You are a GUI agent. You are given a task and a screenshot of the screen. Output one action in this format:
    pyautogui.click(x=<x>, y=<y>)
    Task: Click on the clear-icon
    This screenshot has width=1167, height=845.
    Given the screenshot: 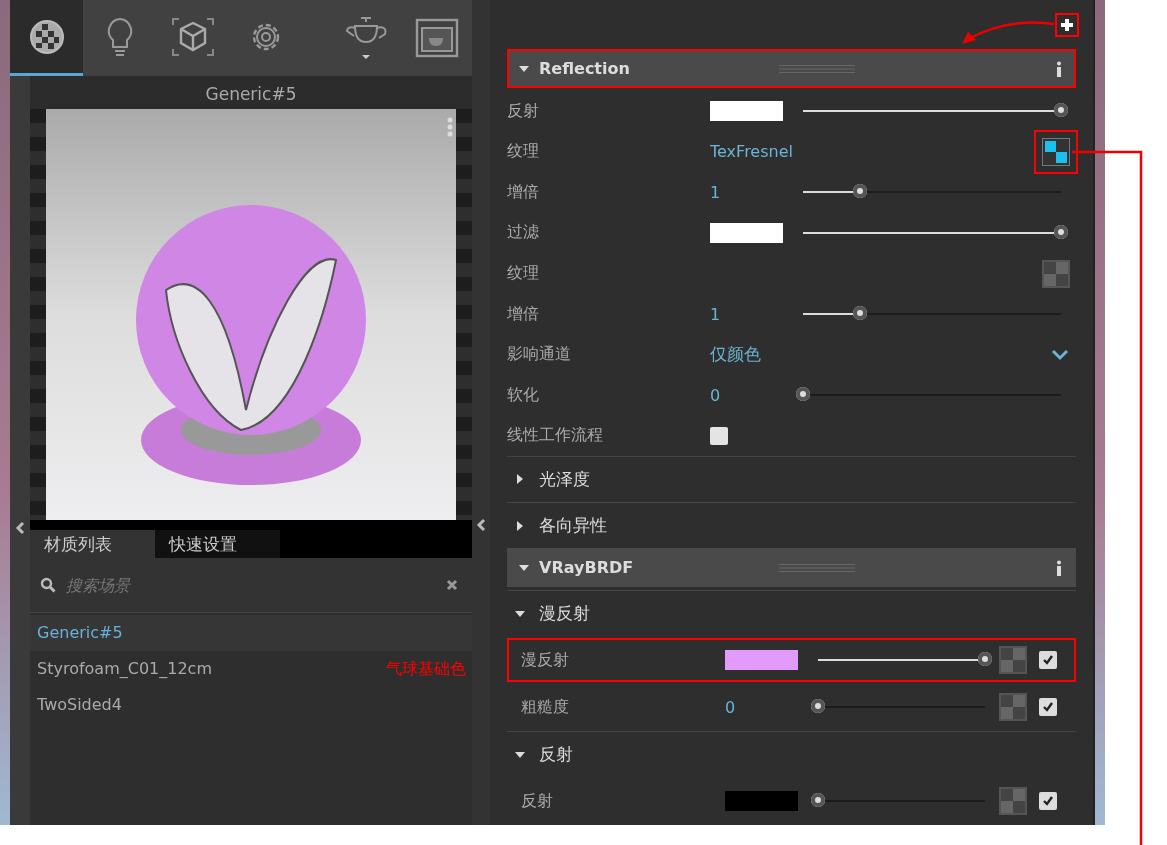 What is the action you would take?
    pyautogui.click(x=452, y=585)
    